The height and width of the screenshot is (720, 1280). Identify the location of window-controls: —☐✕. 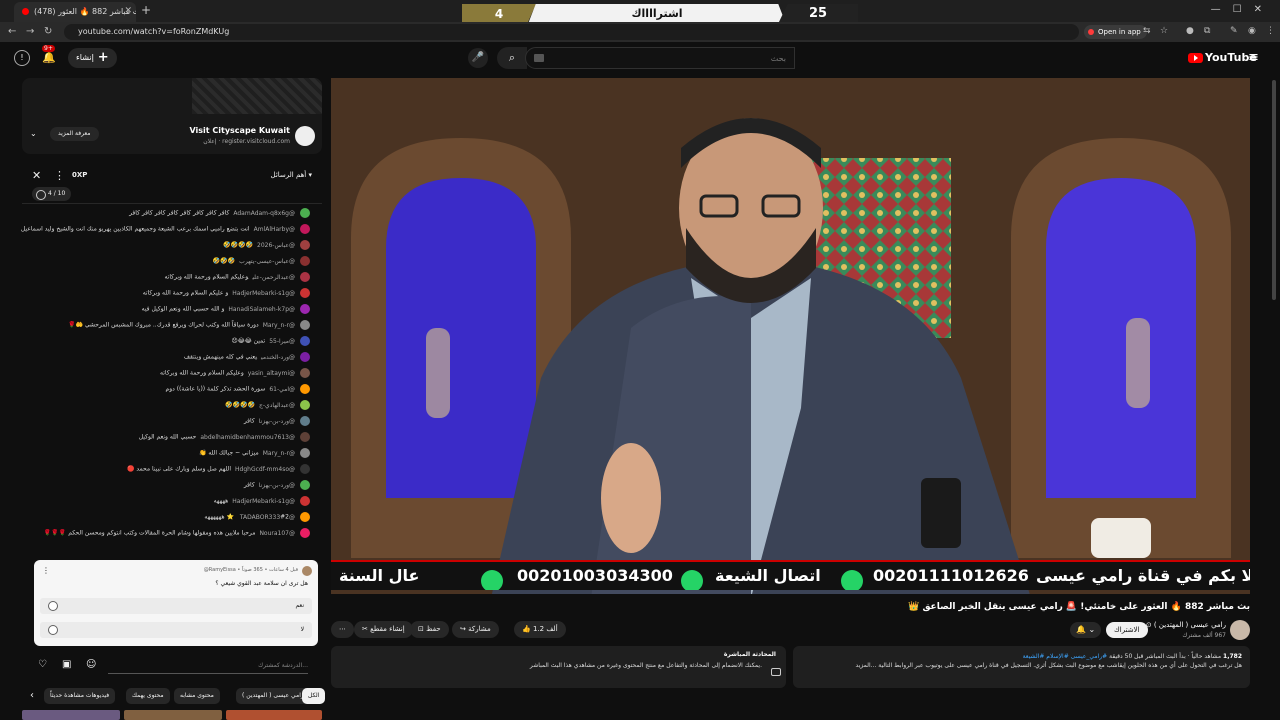
(1242, 9).